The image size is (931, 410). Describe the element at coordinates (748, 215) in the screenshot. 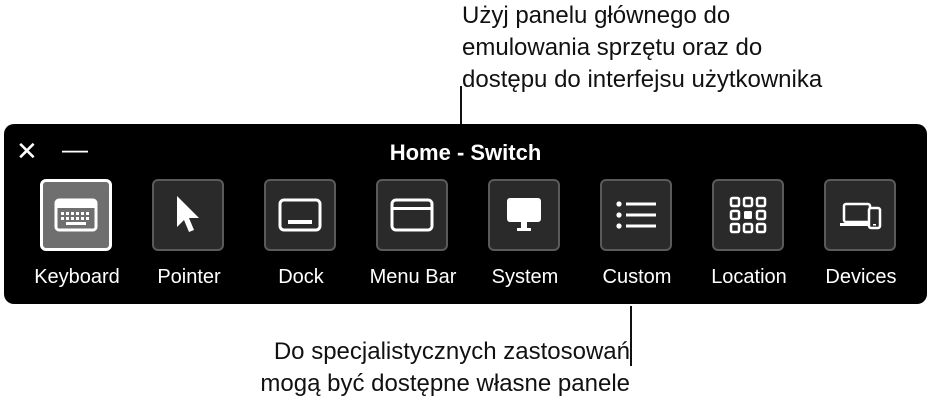

I see `grid-icon` at that location.